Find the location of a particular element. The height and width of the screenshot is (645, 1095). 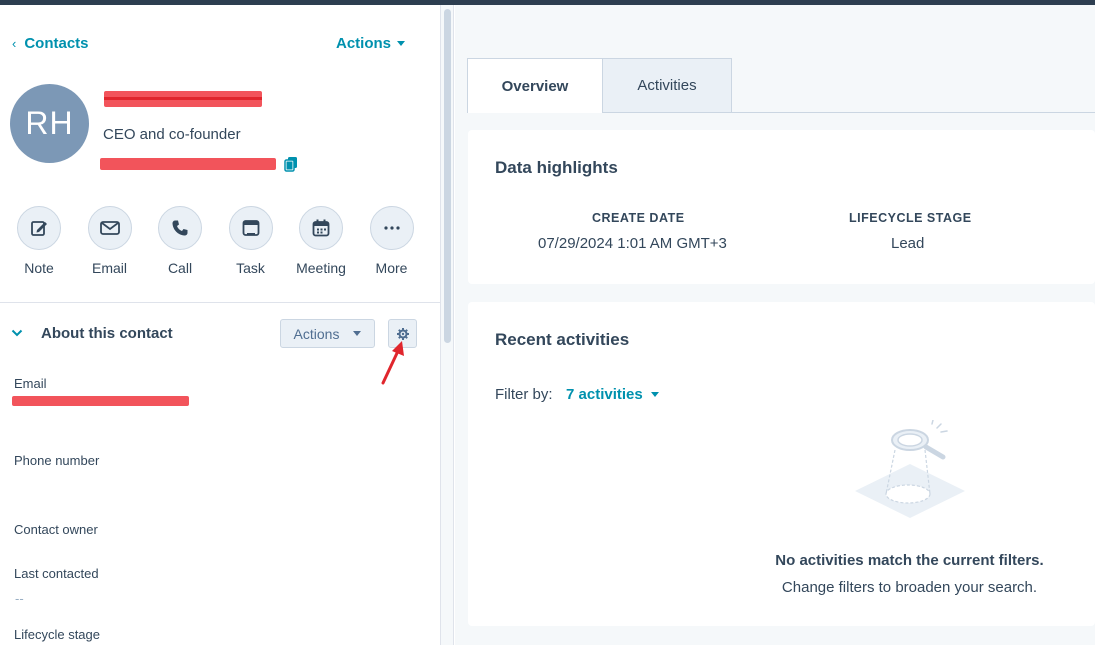

email-icon is located at coordinates (109, 228).